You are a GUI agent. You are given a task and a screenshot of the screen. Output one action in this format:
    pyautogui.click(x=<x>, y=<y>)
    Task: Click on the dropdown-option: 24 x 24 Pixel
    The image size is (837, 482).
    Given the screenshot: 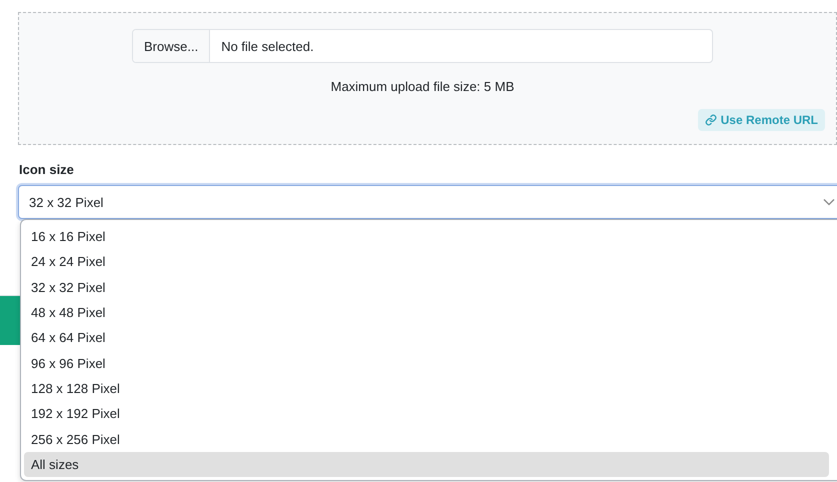 What is the action you would take?
    pyautogui.click(x=426, y=262)
    